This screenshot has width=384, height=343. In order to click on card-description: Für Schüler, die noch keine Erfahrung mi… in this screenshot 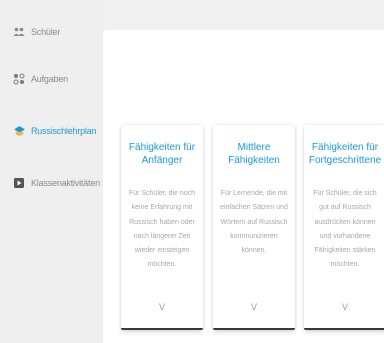, I will do `click(162, 229)`.